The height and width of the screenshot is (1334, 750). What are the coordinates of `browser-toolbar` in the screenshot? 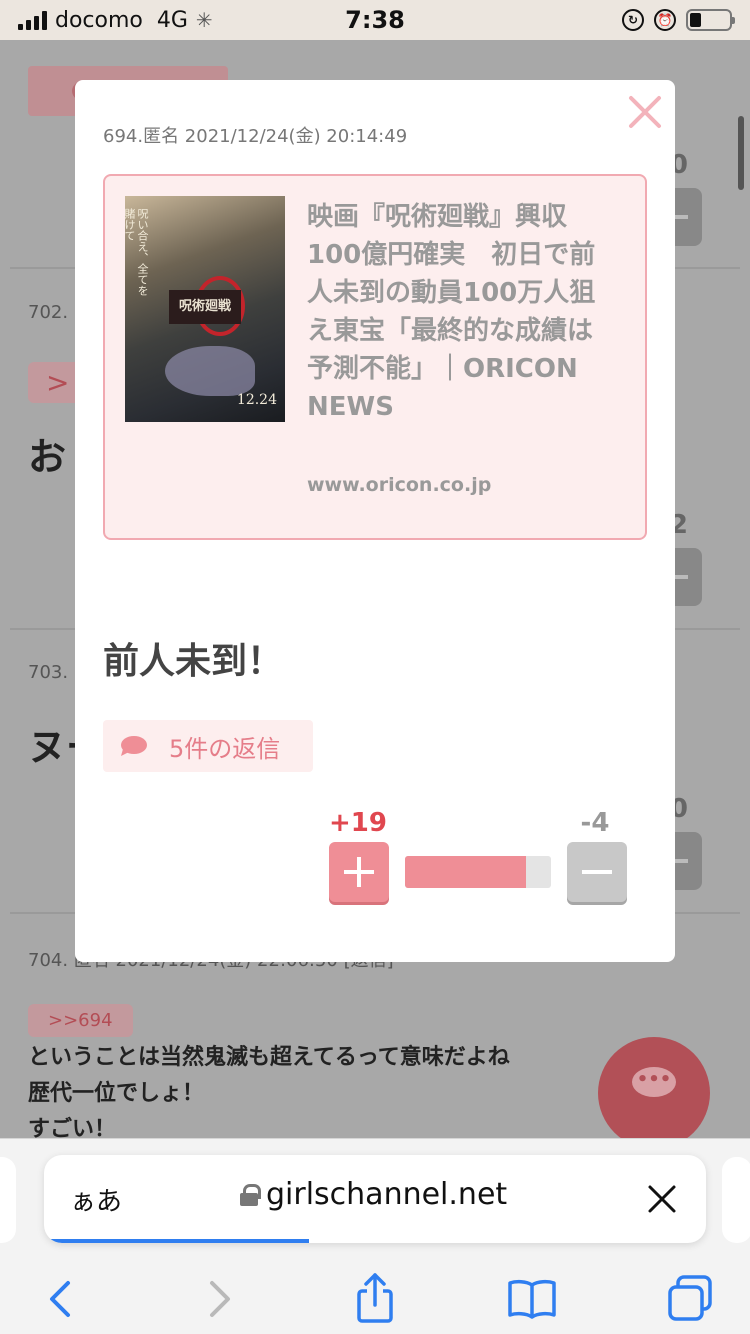 It's located at (375, 1297).